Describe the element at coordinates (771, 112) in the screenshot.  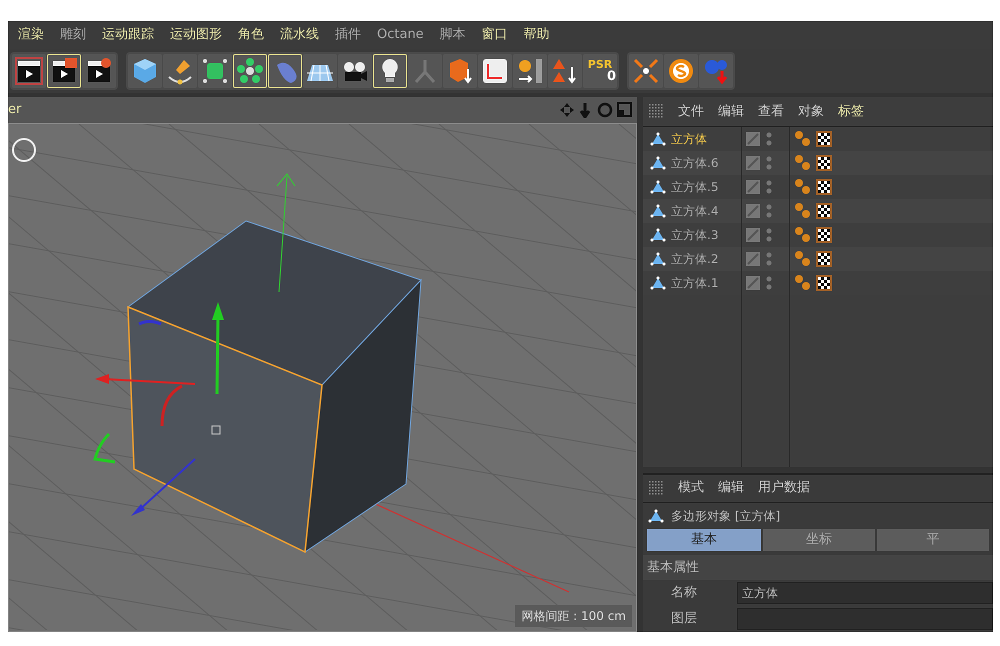
I see `menu-item: 查看` at that location.